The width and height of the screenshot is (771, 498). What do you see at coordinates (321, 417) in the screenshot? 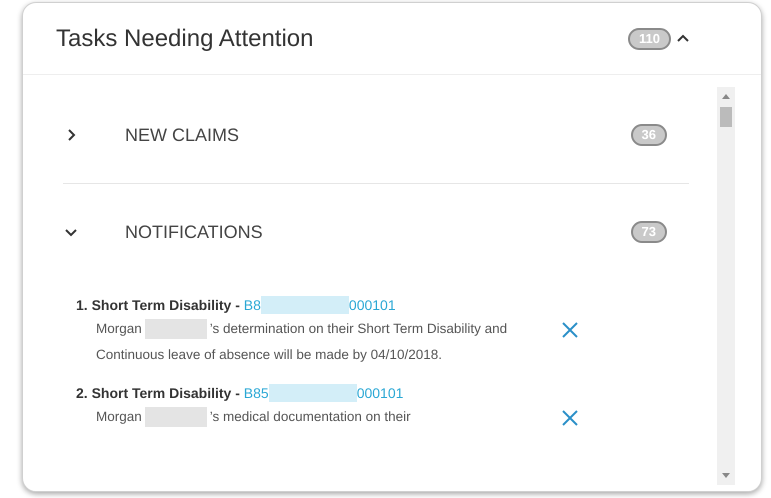
I see `notification-text: Morgan ’s medical documentation on their` at bounding box center [321, 417].